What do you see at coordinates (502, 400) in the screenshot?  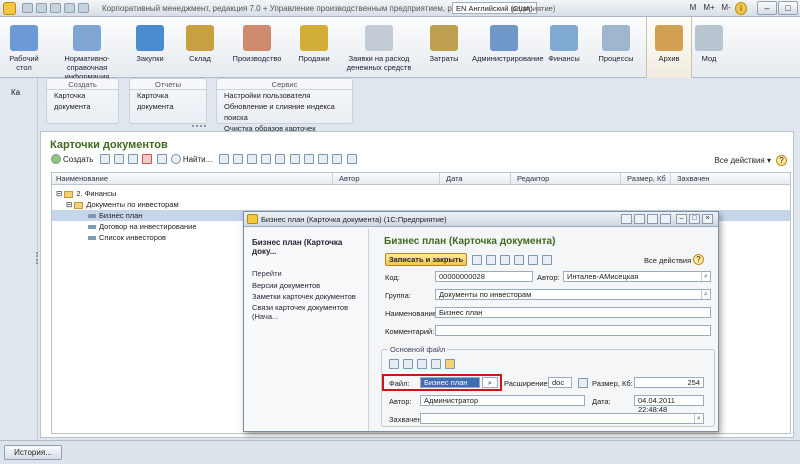 I see `file-author-field: Администратор` at bounding box center [502, 400].